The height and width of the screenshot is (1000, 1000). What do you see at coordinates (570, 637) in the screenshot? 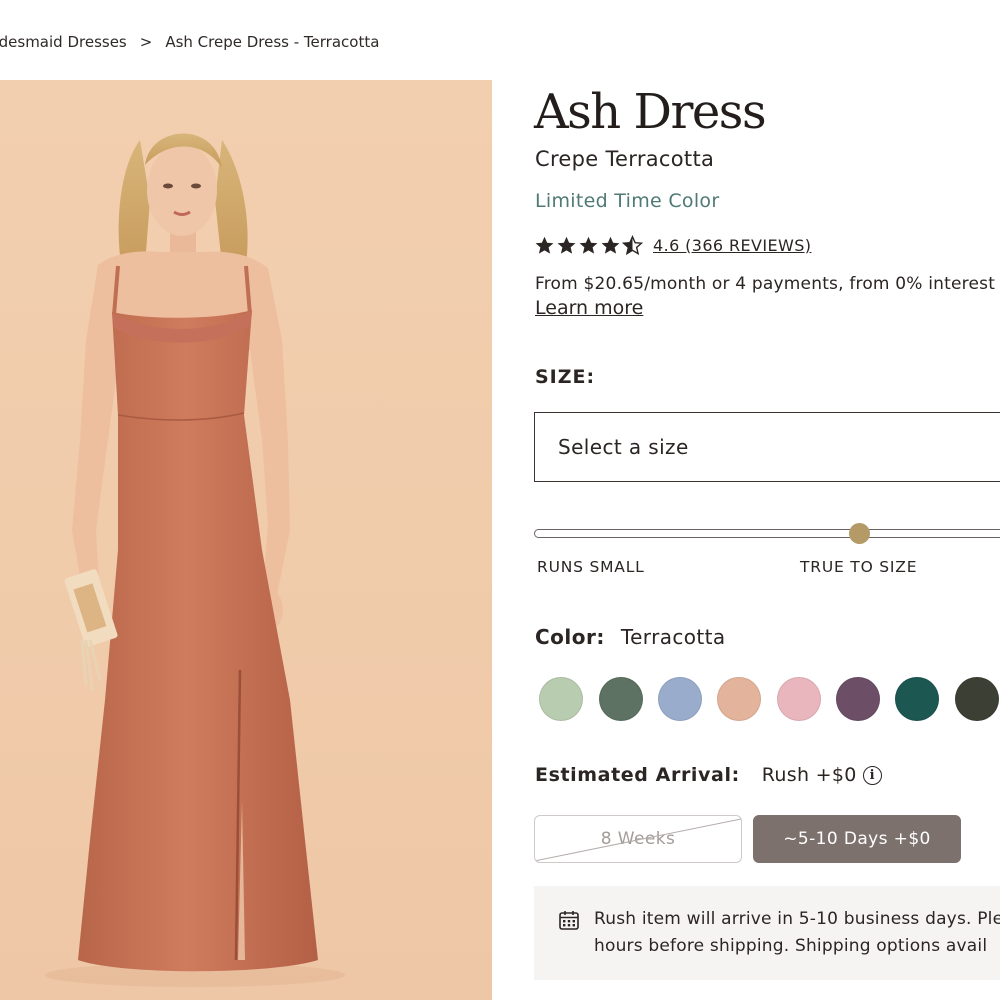
I see `color-label: Color:` at bounding box center [570, 637].